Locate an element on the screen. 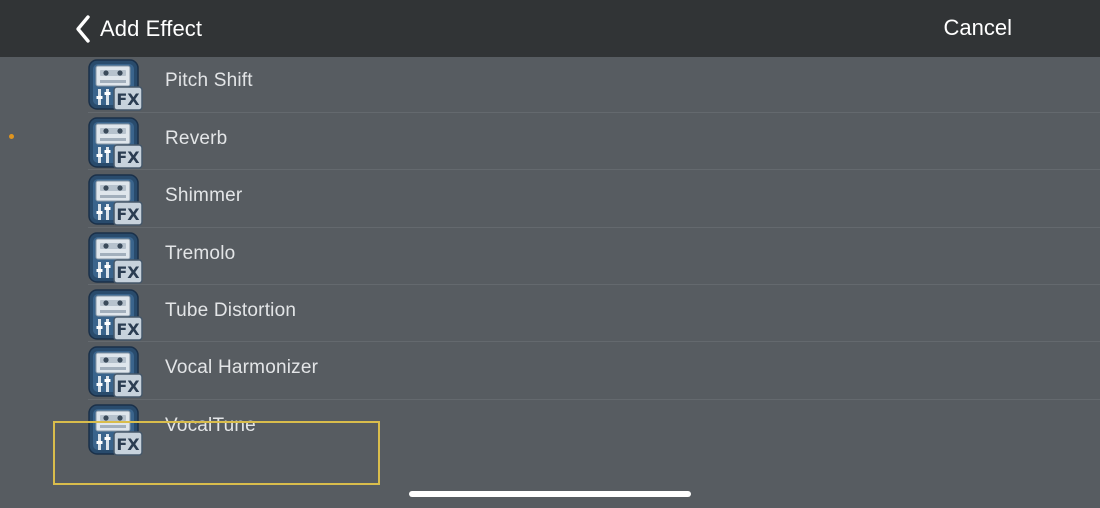 This screenshot has width=1100, height=508. effect-list-item: FX Vocal Harmonizer is located at coordinates (550, 371).